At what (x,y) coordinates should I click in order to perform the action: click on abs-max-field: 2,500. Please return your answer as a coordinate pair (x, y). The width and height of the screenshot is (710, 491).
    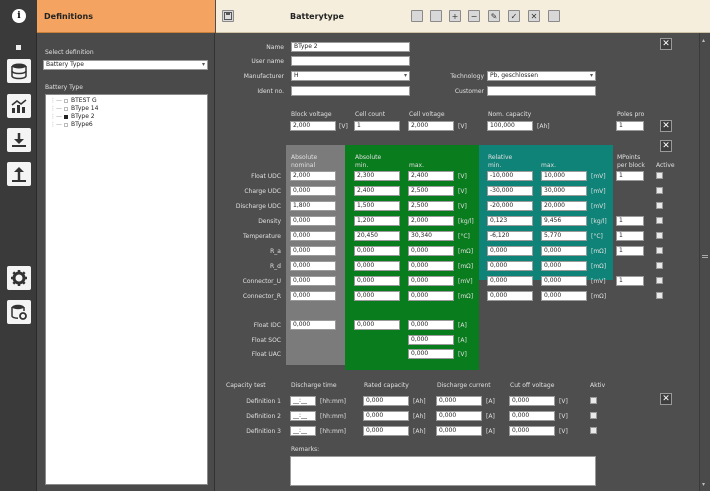
    Looking at the image, I should click on (431, 191).